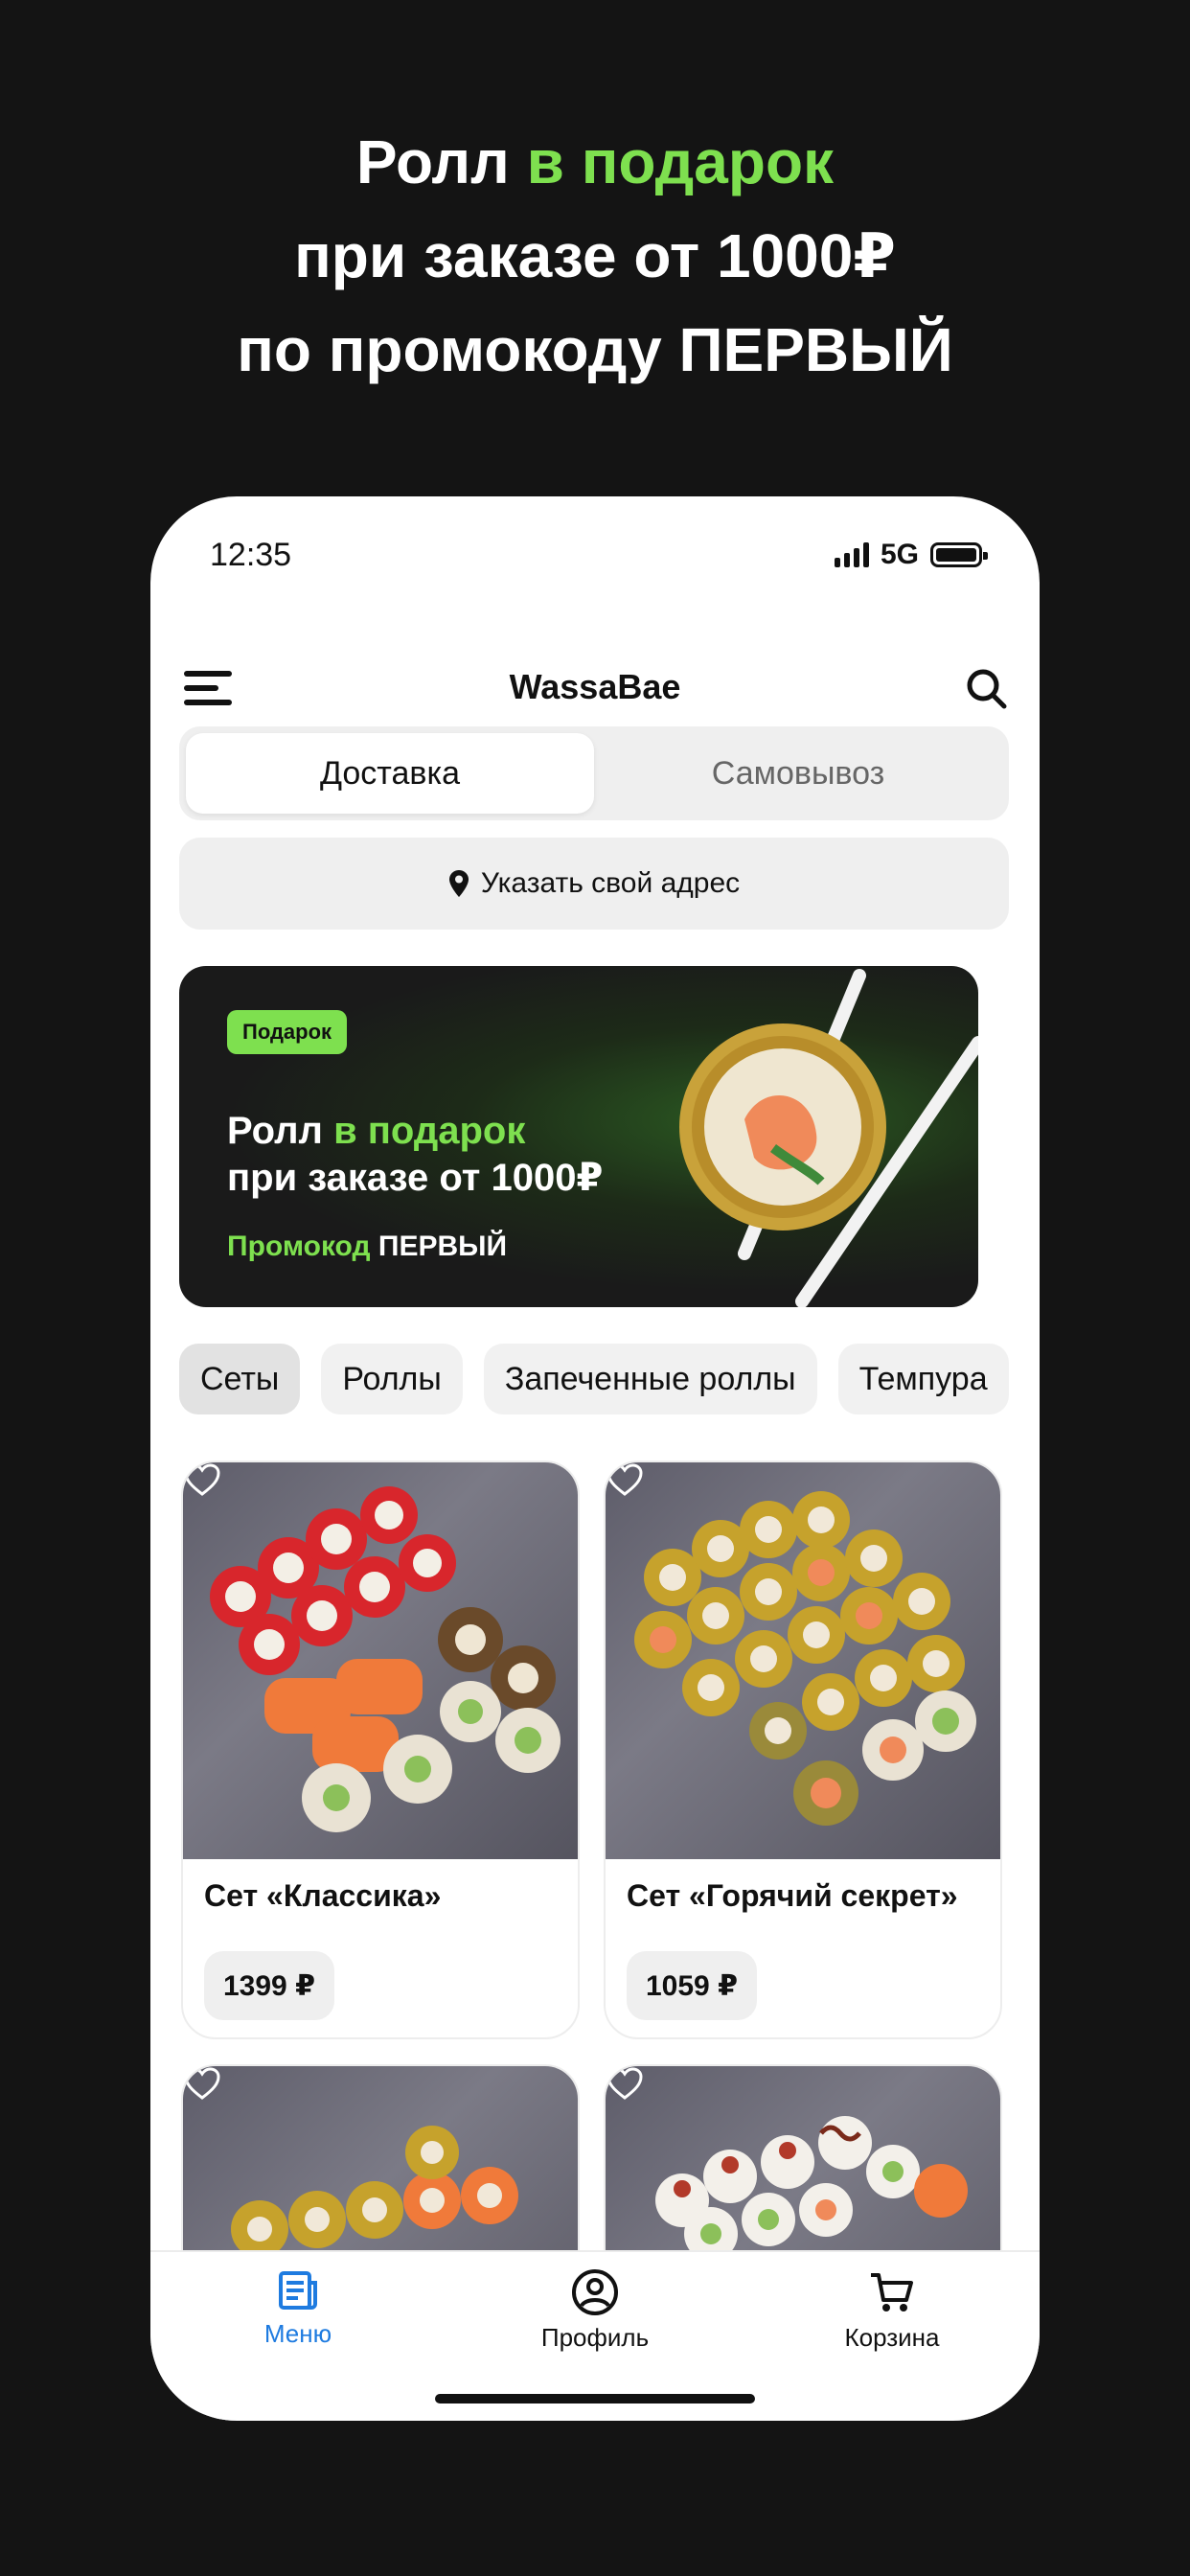 This screenshot has height=2576, width=1190. What do you see at coordinates (390, 773) in the screenshot?
I see `delivery-option: Доставка` at bounding box center [390, 773].